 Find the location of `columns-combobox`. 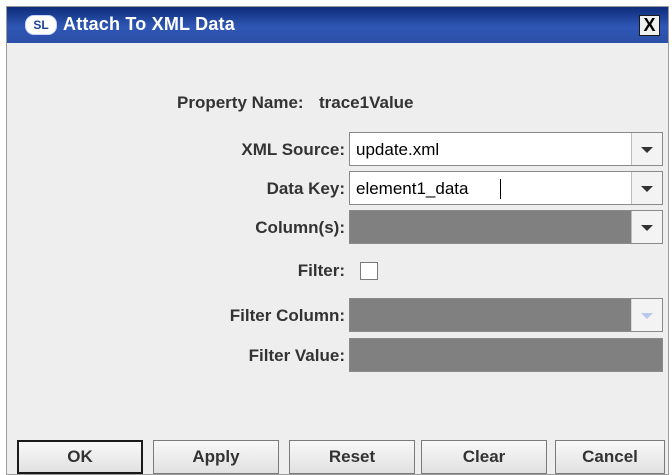

columns-combobox is located at coordinates (506, 227).